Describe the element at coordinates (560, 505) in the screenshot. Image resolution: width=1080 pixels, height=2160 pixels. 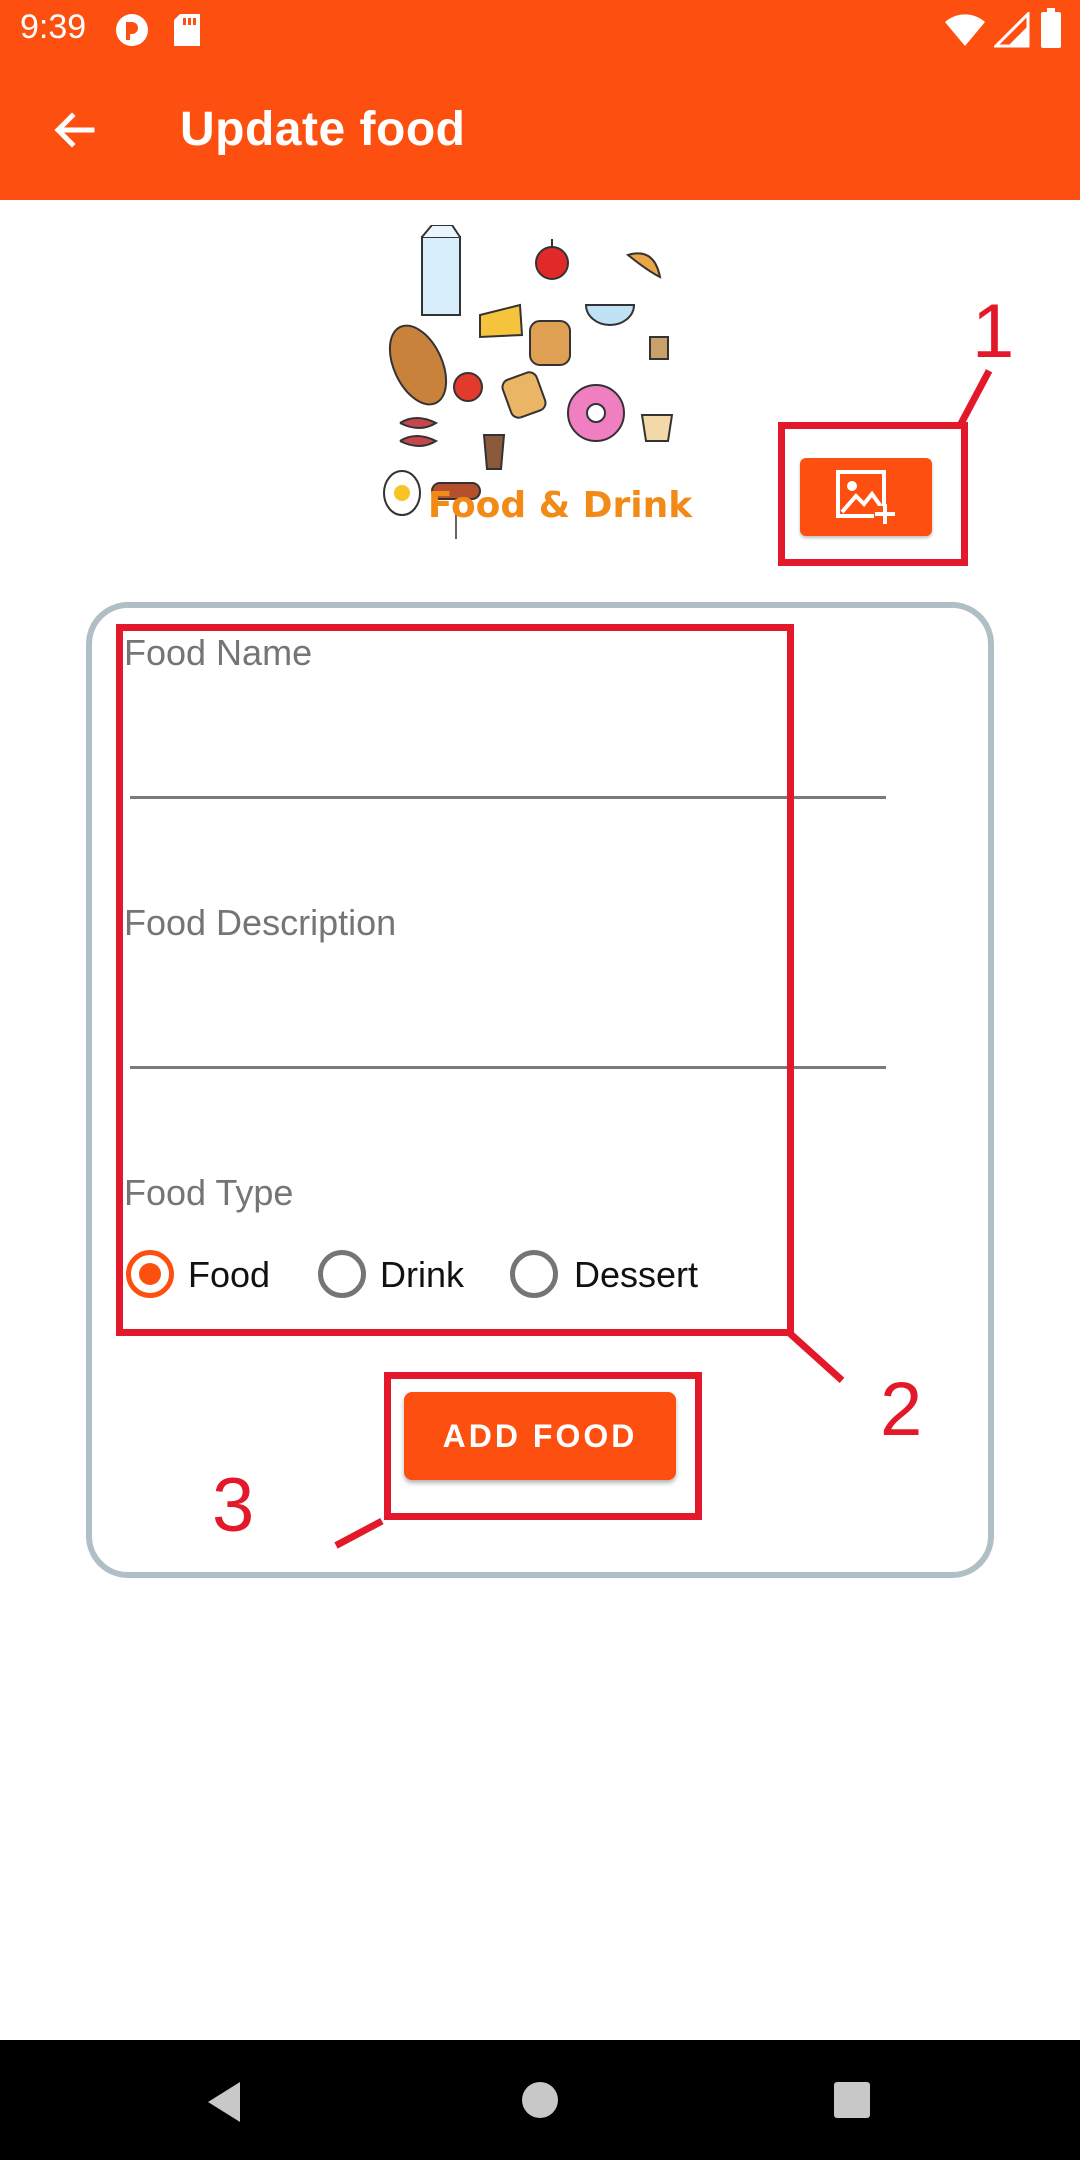
I see `food-drink-logo-text: Food & Drink` at that location.